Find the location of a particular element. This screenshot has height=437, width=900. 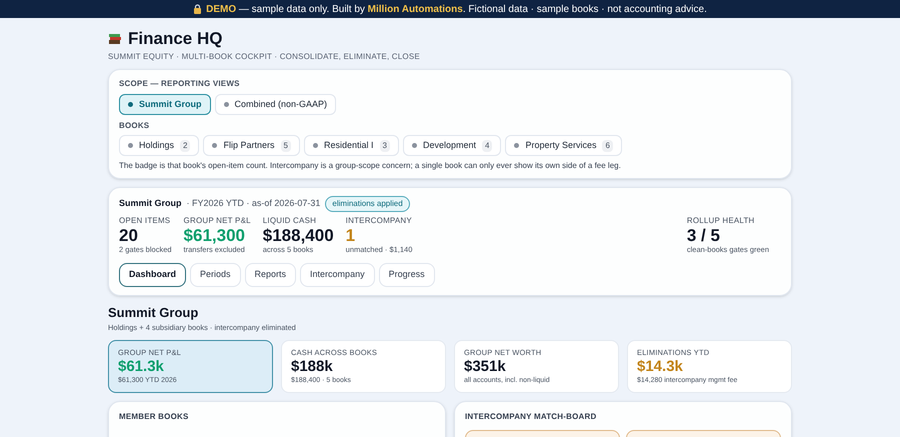

count-badge: 5 is located at coordinates (285, 146).